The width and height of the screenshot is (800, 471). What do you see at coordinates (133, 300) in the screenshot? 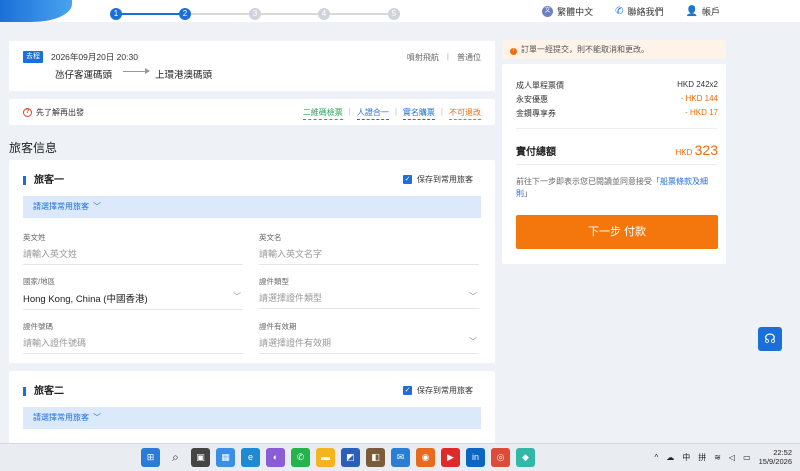
I see `country-select: Hong Kong, China (中國香港) ﹀` at bounding box center [133, 300].